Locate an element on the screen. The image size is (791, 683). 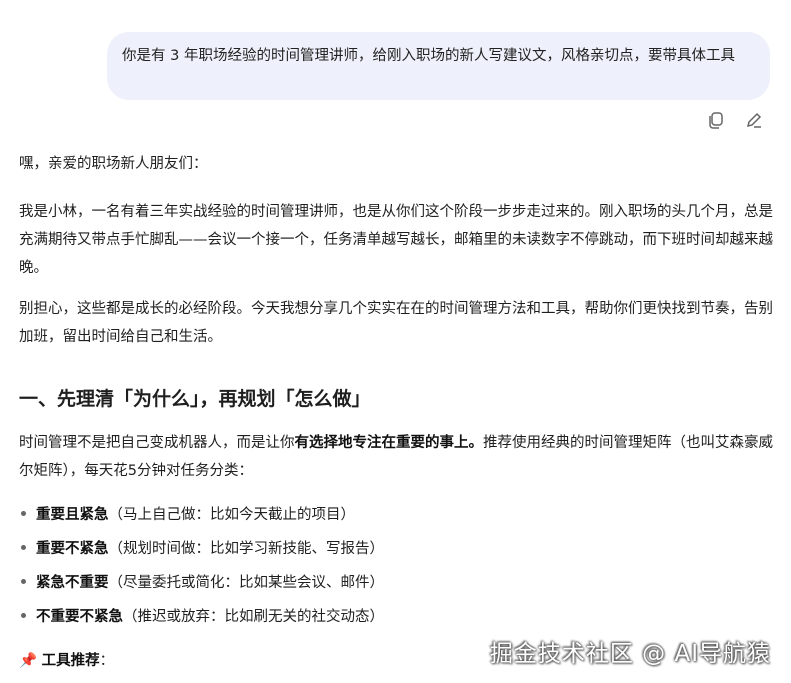
item-title: 不重要不紧急 is located at coordinates (79, 617).